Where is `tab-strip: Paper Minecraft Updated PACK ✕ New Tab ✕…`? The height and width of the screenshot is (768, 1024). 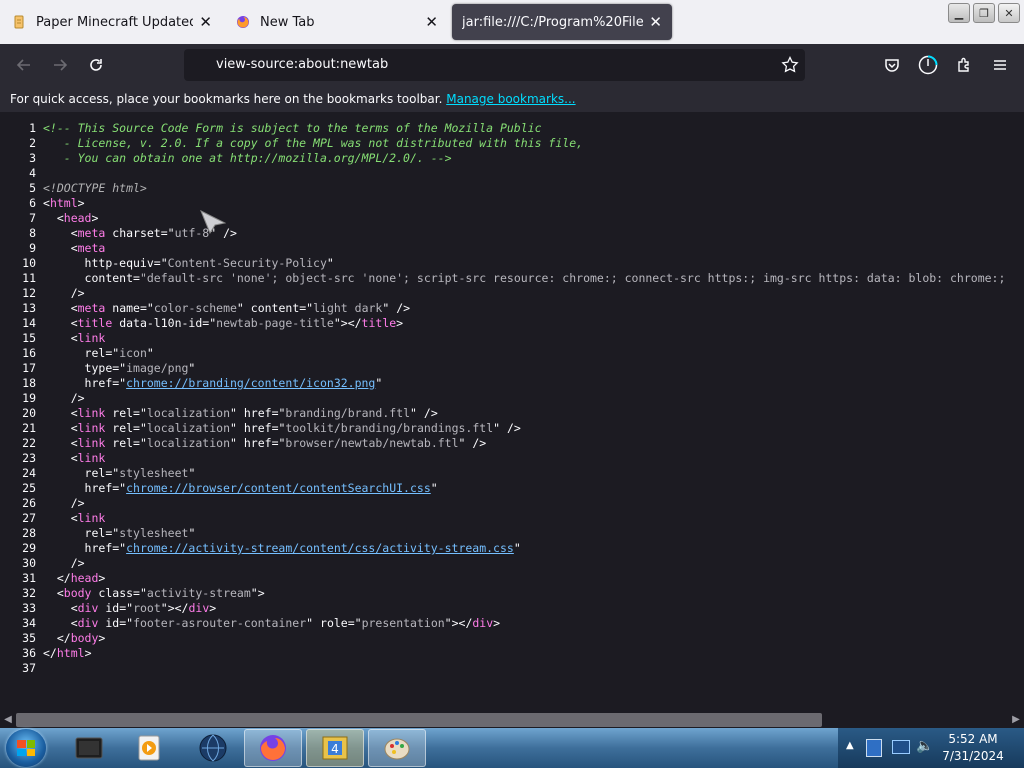 tab-strip: Paper Minecraft Updated PACK ✕ New Tab ✕… is located at coordinates (512, 22).